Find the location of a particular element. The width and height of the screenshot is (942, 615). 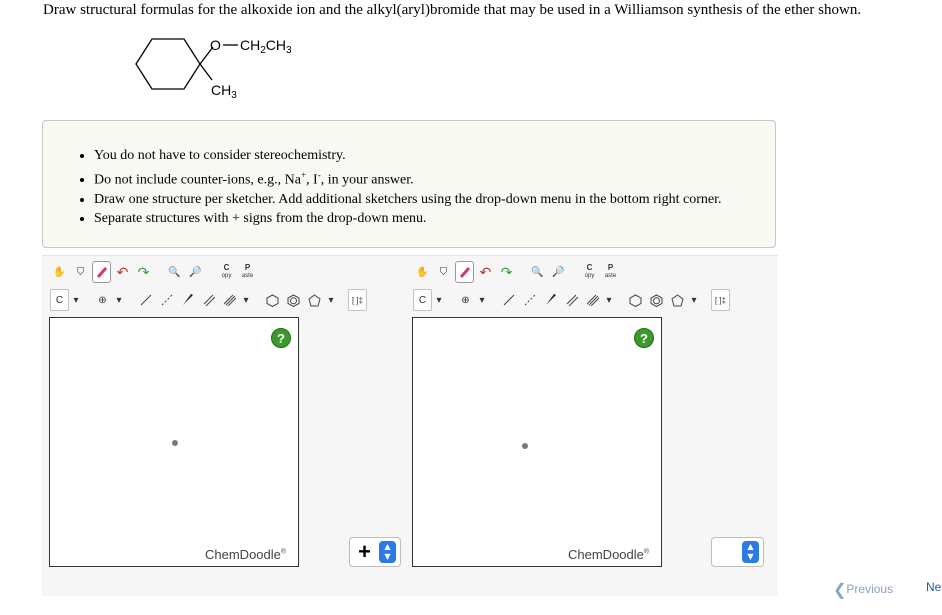

sketcher-1-toolbar-bottom: C ▾ ⊕ ▾ ▾ ▾ [ ]‡ is located at coordinates (209, 300).